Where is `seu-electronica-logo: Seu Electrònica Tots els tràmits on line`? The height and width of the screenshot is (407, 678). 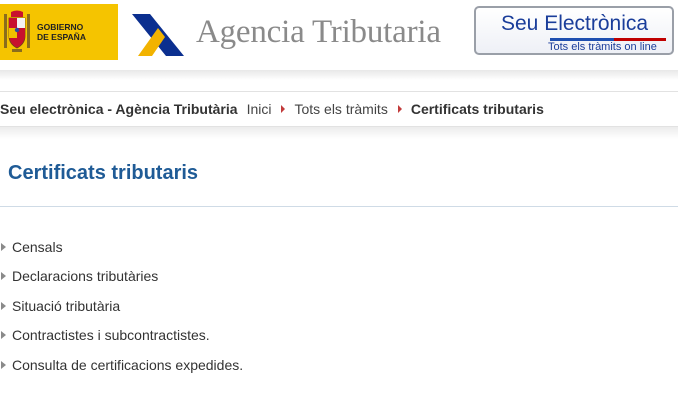
seu-electronica-logo: Seu Electrònica Tots els tràmits on line is located at coordinates (574, 30).